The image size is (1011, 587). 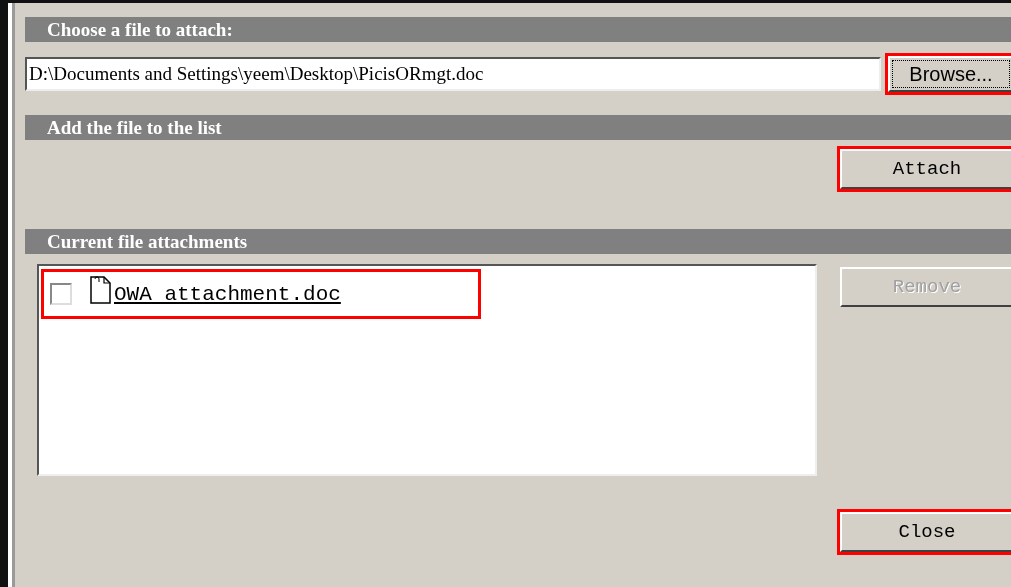 What do you see at coordinates (925, 169) in the screenshot?
I see `attach-button: Attach` at bounding box center [925, 169].